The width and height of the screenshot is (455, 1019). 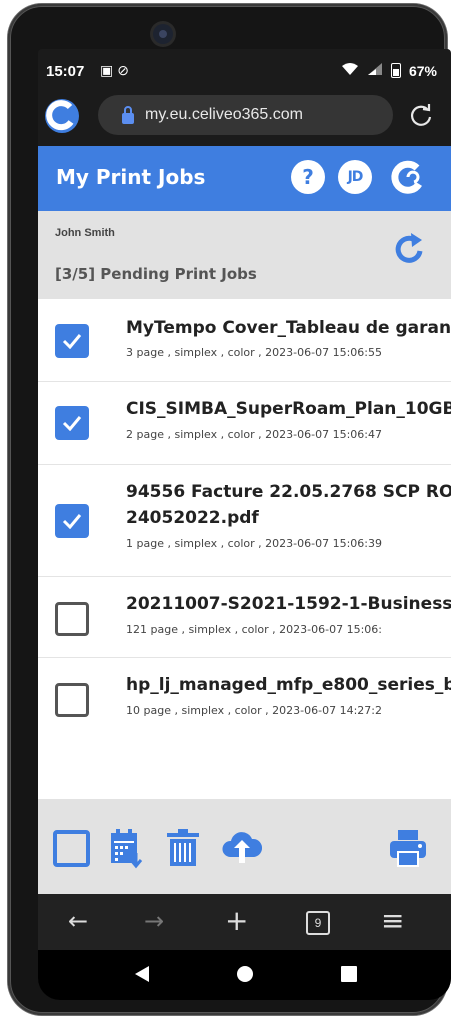 I want to click on pending-jobs-label: [3/5] Pending Print Jobs, so click(x=156, y=274).